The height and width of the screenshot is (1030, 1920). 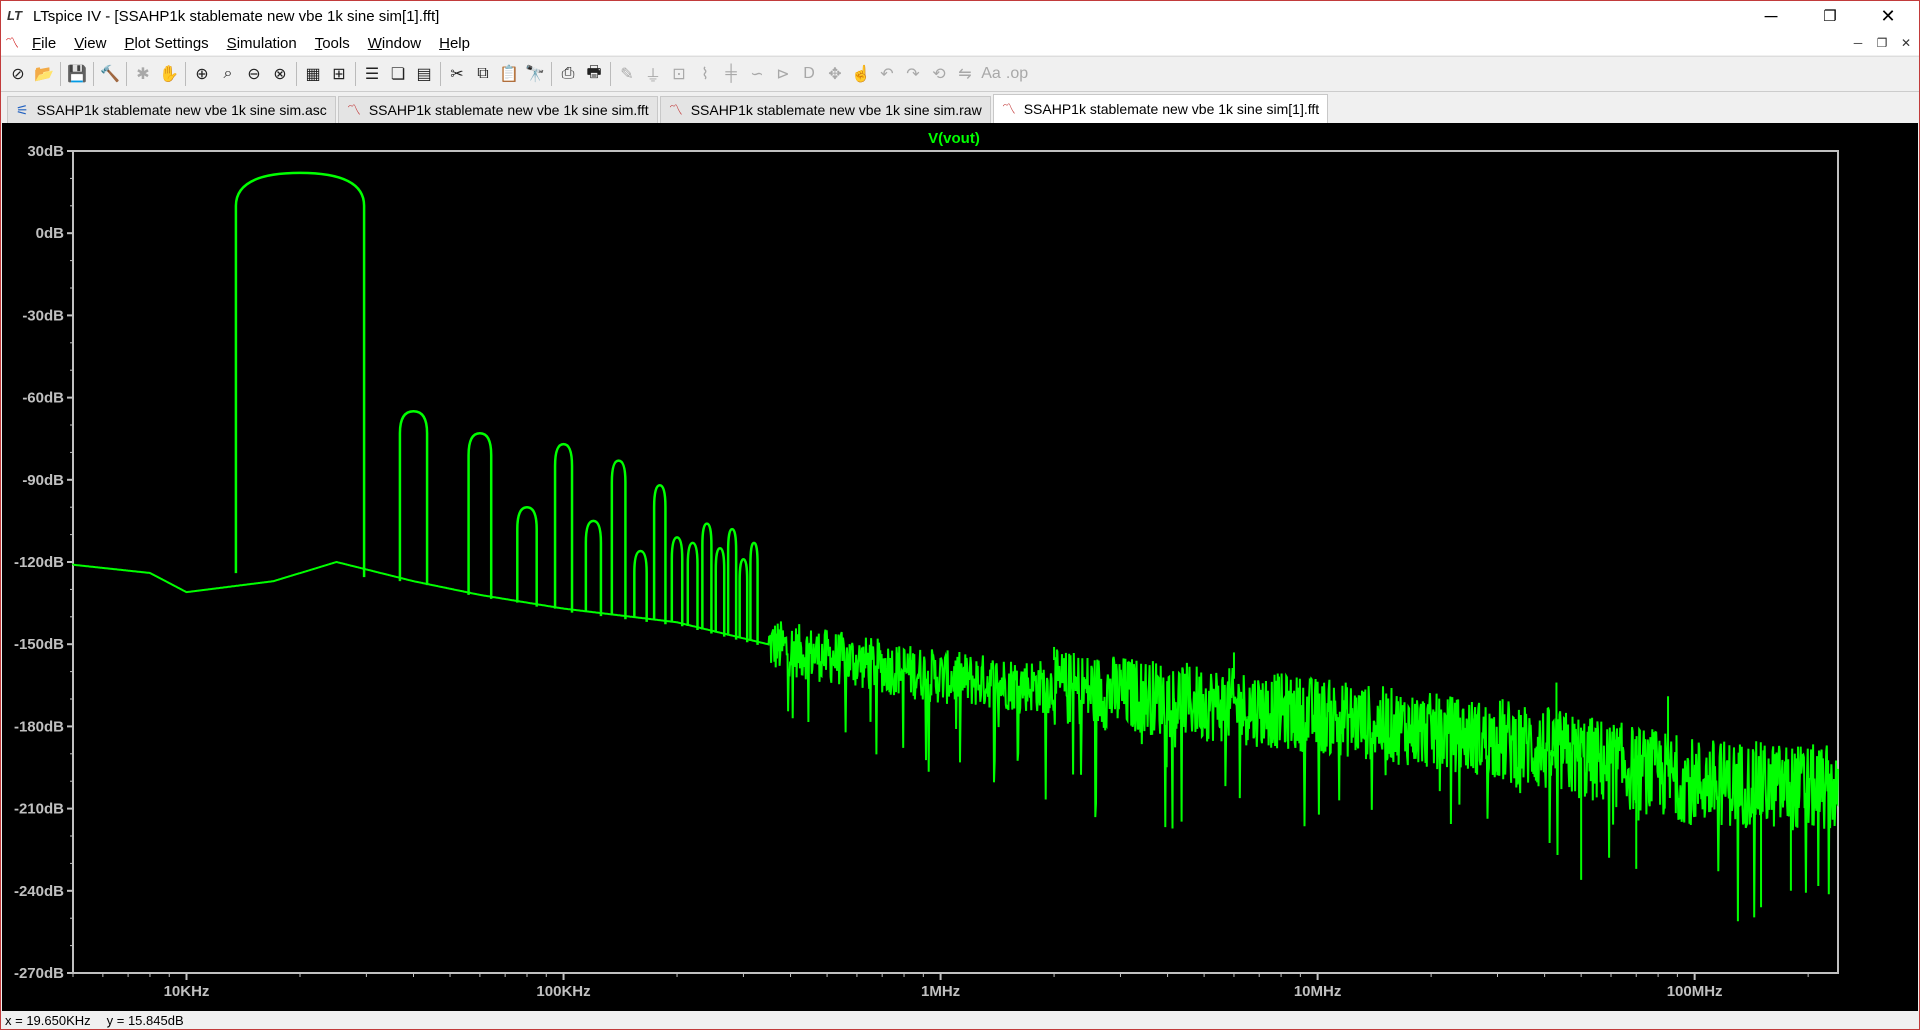 What do you see at coordinates (627, 74) in the screenshot?
I see `wire-icon: ✎` at bounding box center [627, 74].